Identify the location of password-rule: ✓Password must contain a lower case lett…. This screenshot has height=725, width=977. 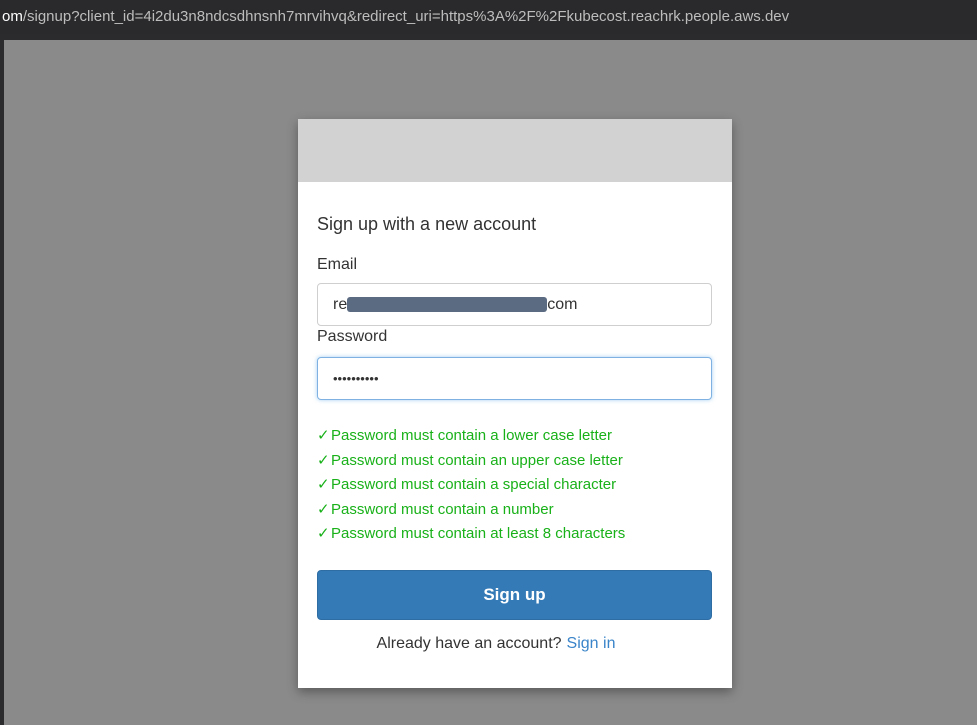
(471, 436).